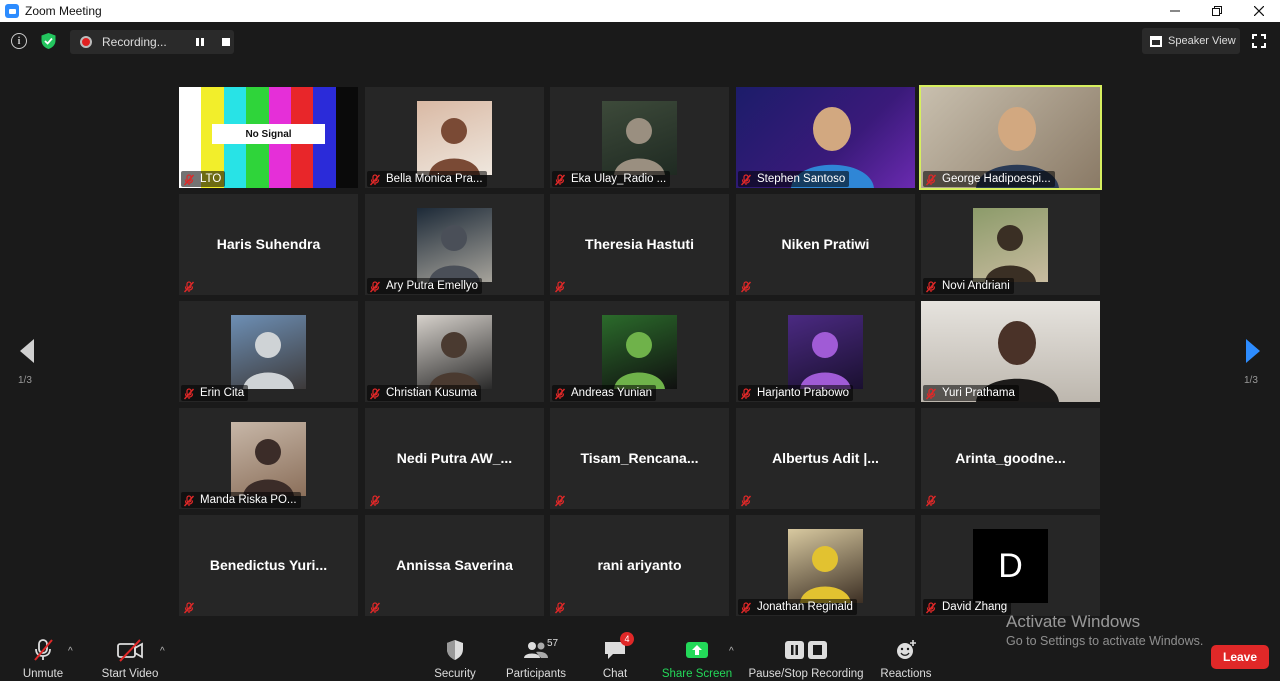 The width and height of the screenshot is (1280, 681). I want to click on share-options-caret-icon: ^, so click(731, 651).